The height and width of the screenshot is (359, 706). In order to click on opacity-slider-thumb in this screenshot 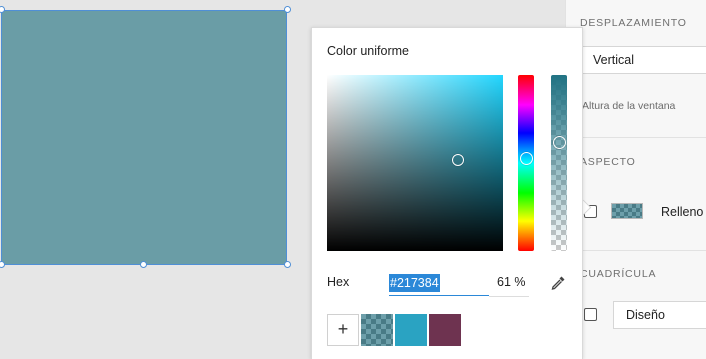, I will do `click(559, 142)`.